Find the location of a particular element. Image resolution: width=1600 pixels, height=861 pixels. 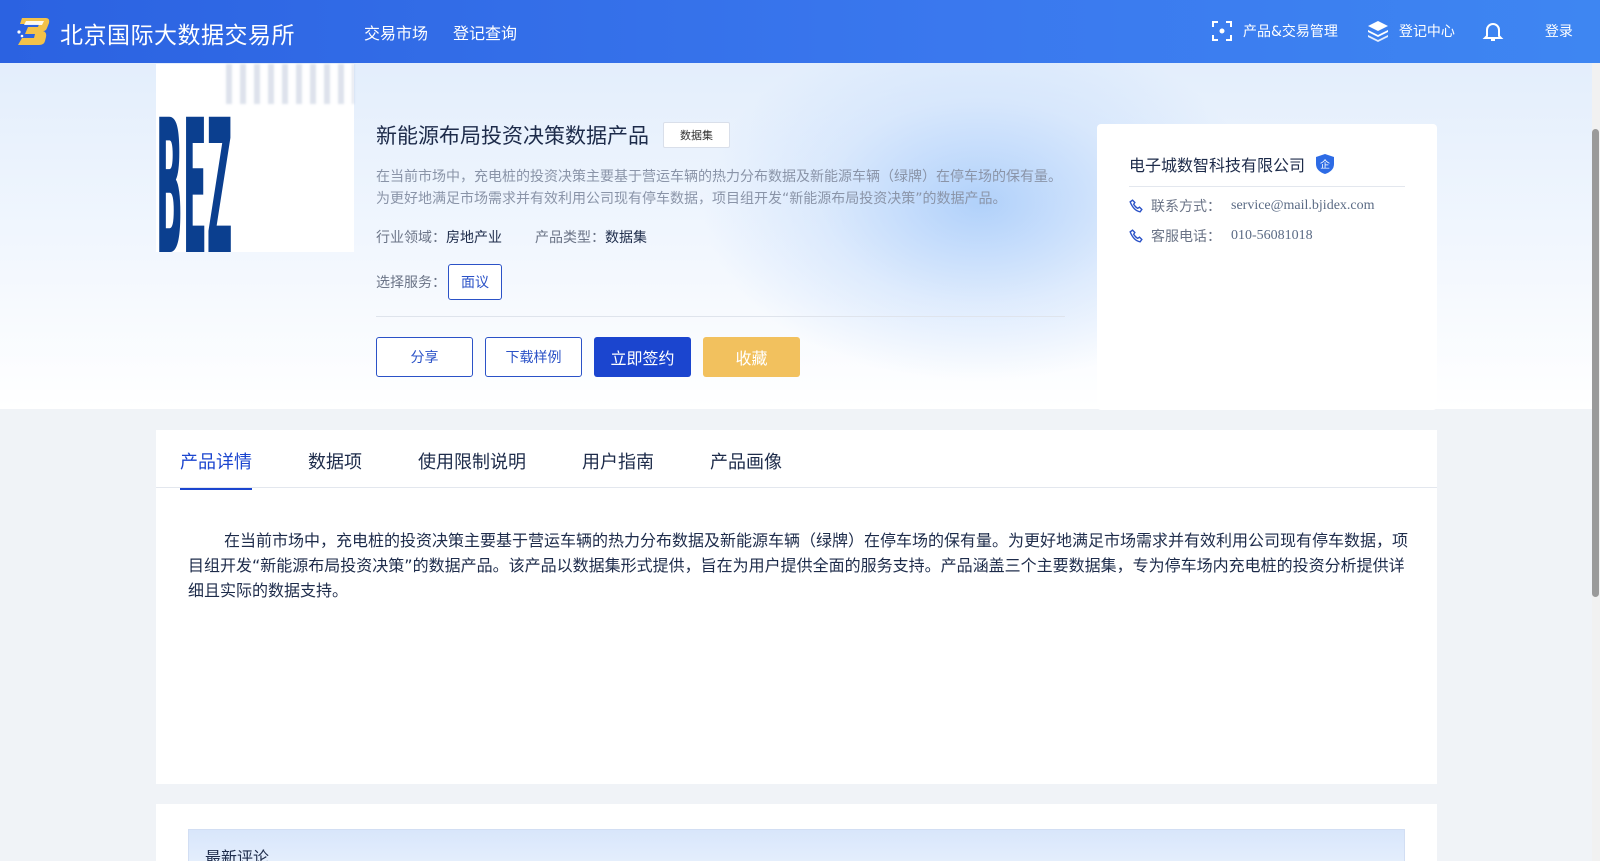

product-type-tag: 数据集 is located at coordinates (696, 135).